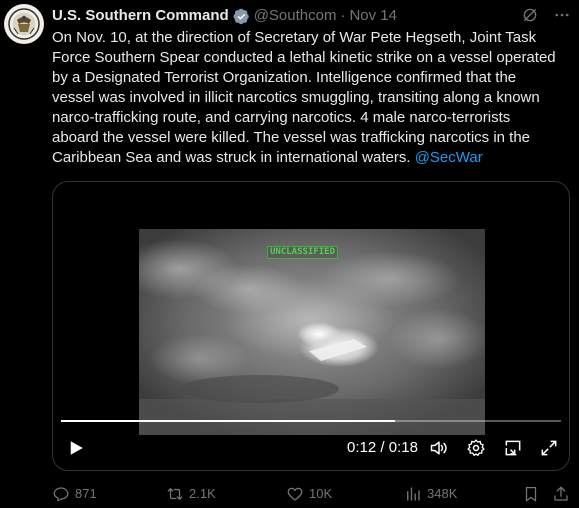  What do you see at coordinates (439, 448) in the screenshot?
I see `volume-icon` at bounding box center [439, 448].